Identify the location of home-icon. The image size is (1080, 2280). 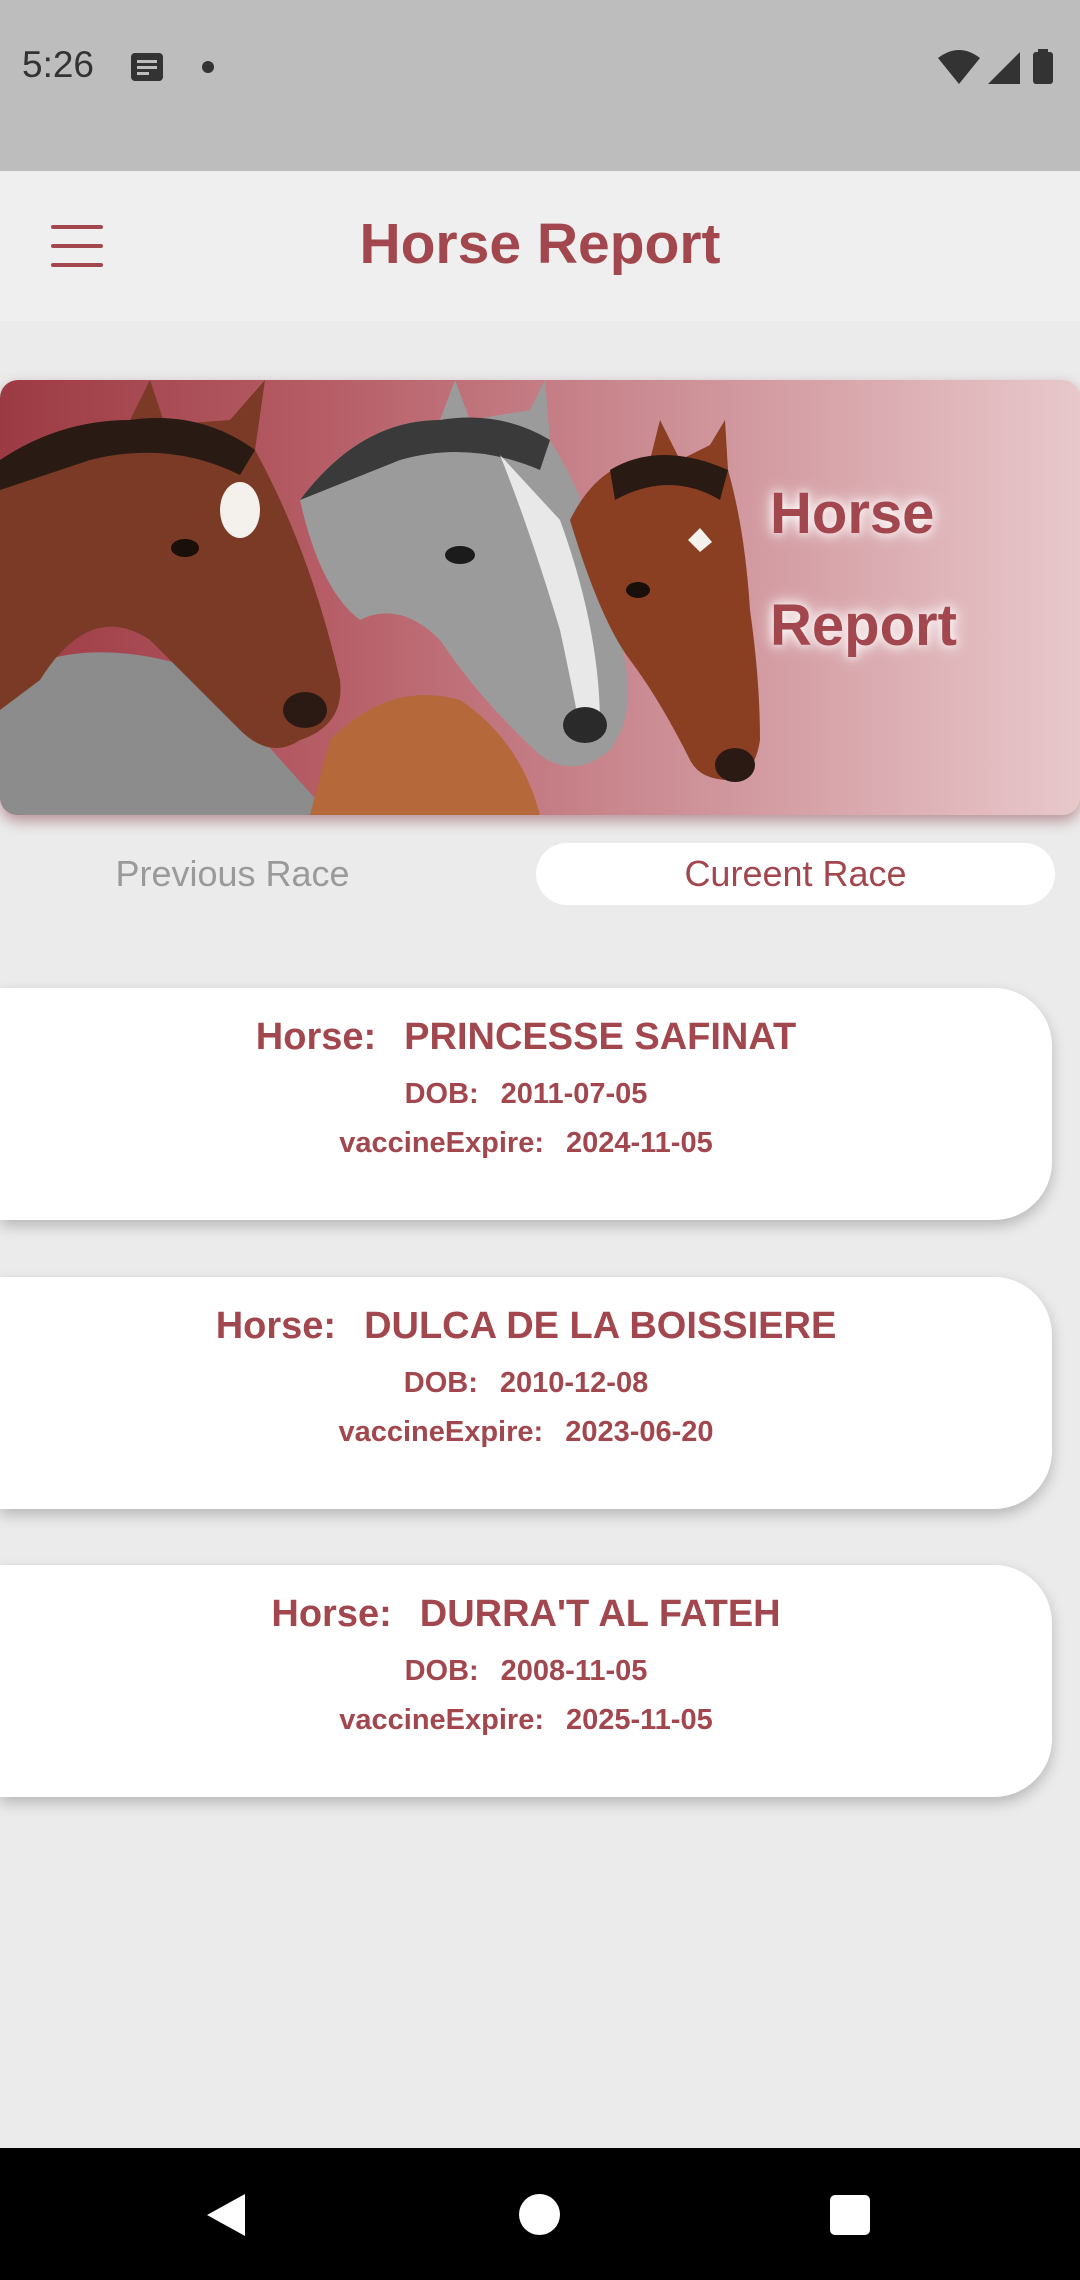
(539, 2214).